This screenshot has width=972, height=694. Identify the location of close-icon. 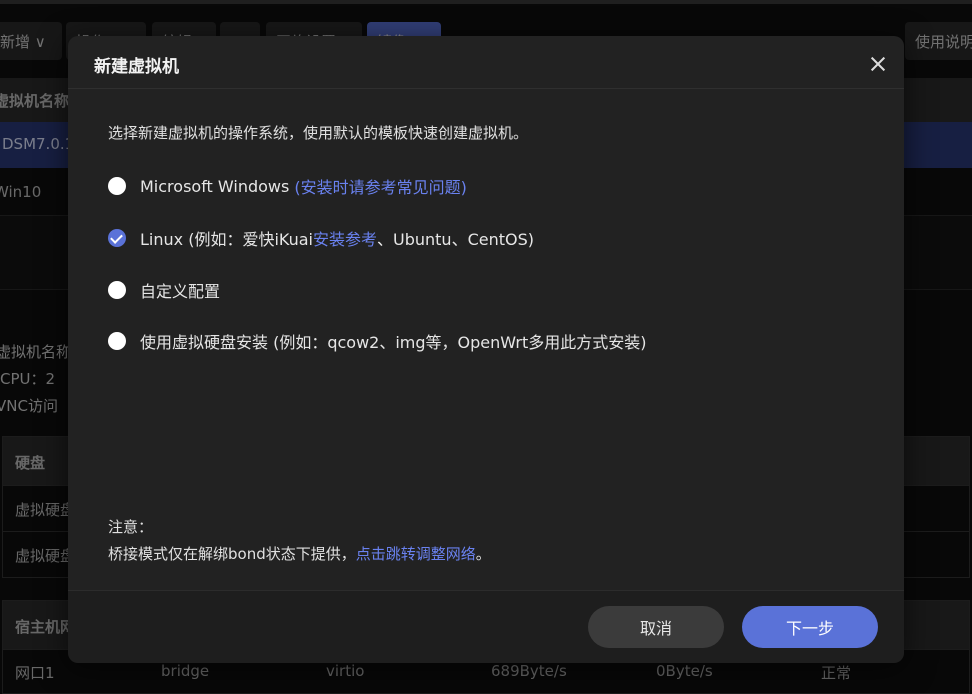
(878, 64).